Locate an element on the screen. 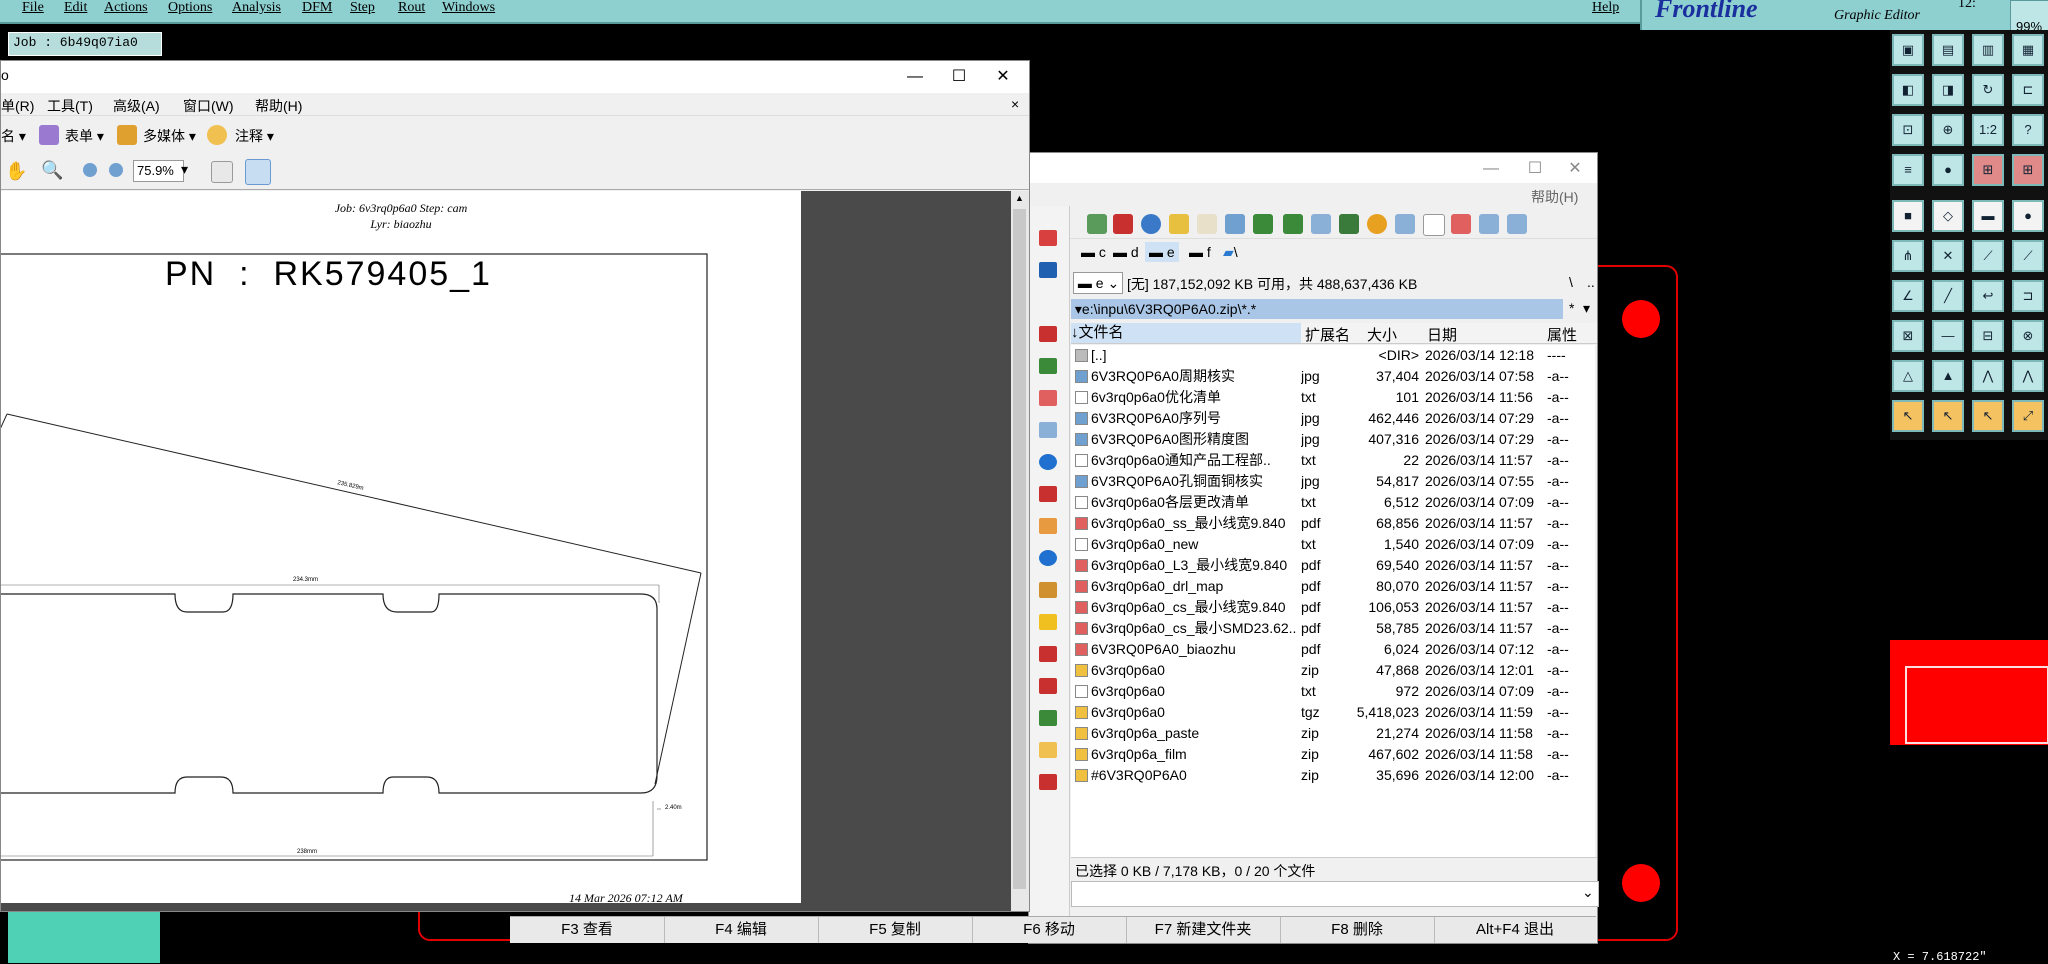 The width and height of the screenshot is (2048, 964). path-field: ▾e:\inpu\6V3RQ0P6A0.zip\*.* is located at coordinates (1317, 309).